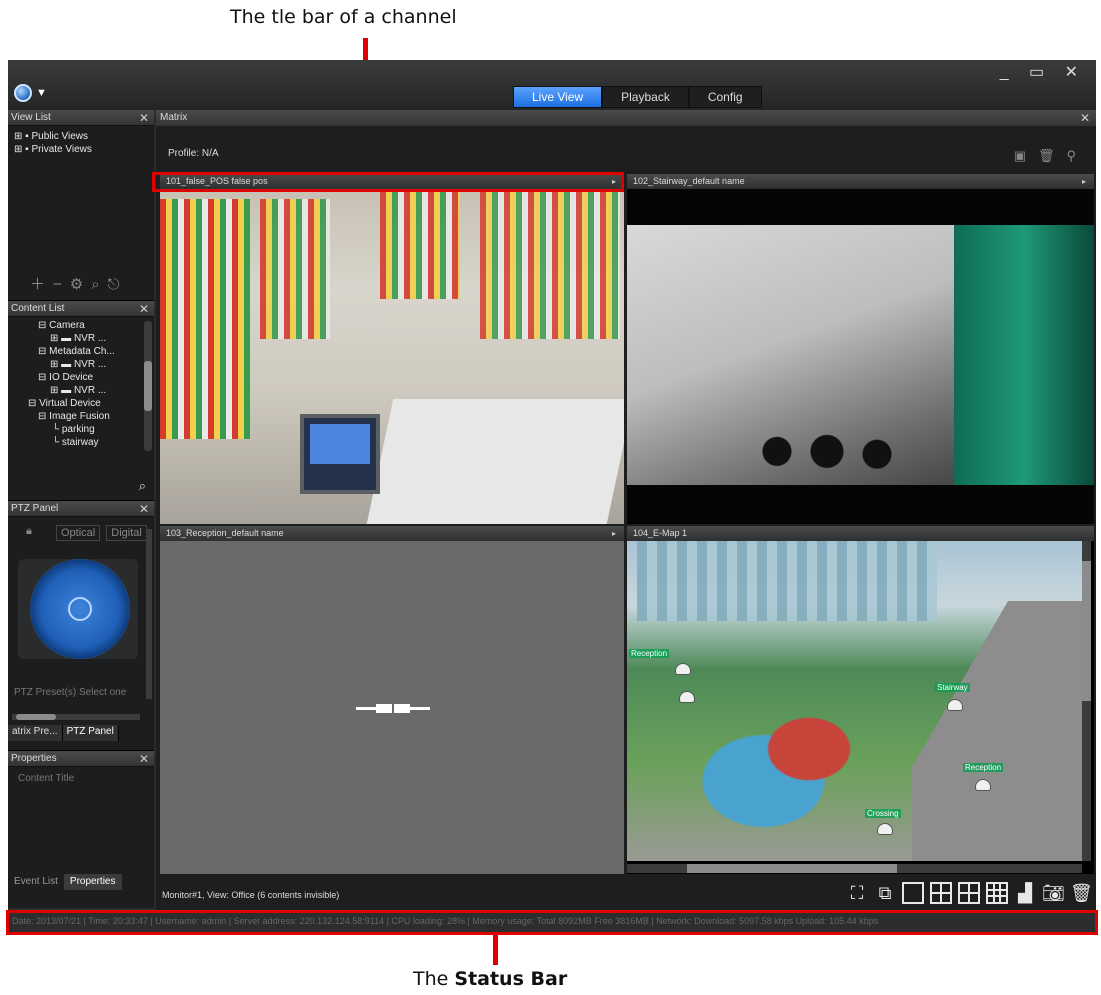 The width and height of the screenshot is (1101, 995). What do you see at coordinates (490, 979) in the screenshot?
I see `status-bar-annotation: The Status Bar` at bounding box center [490, 979].